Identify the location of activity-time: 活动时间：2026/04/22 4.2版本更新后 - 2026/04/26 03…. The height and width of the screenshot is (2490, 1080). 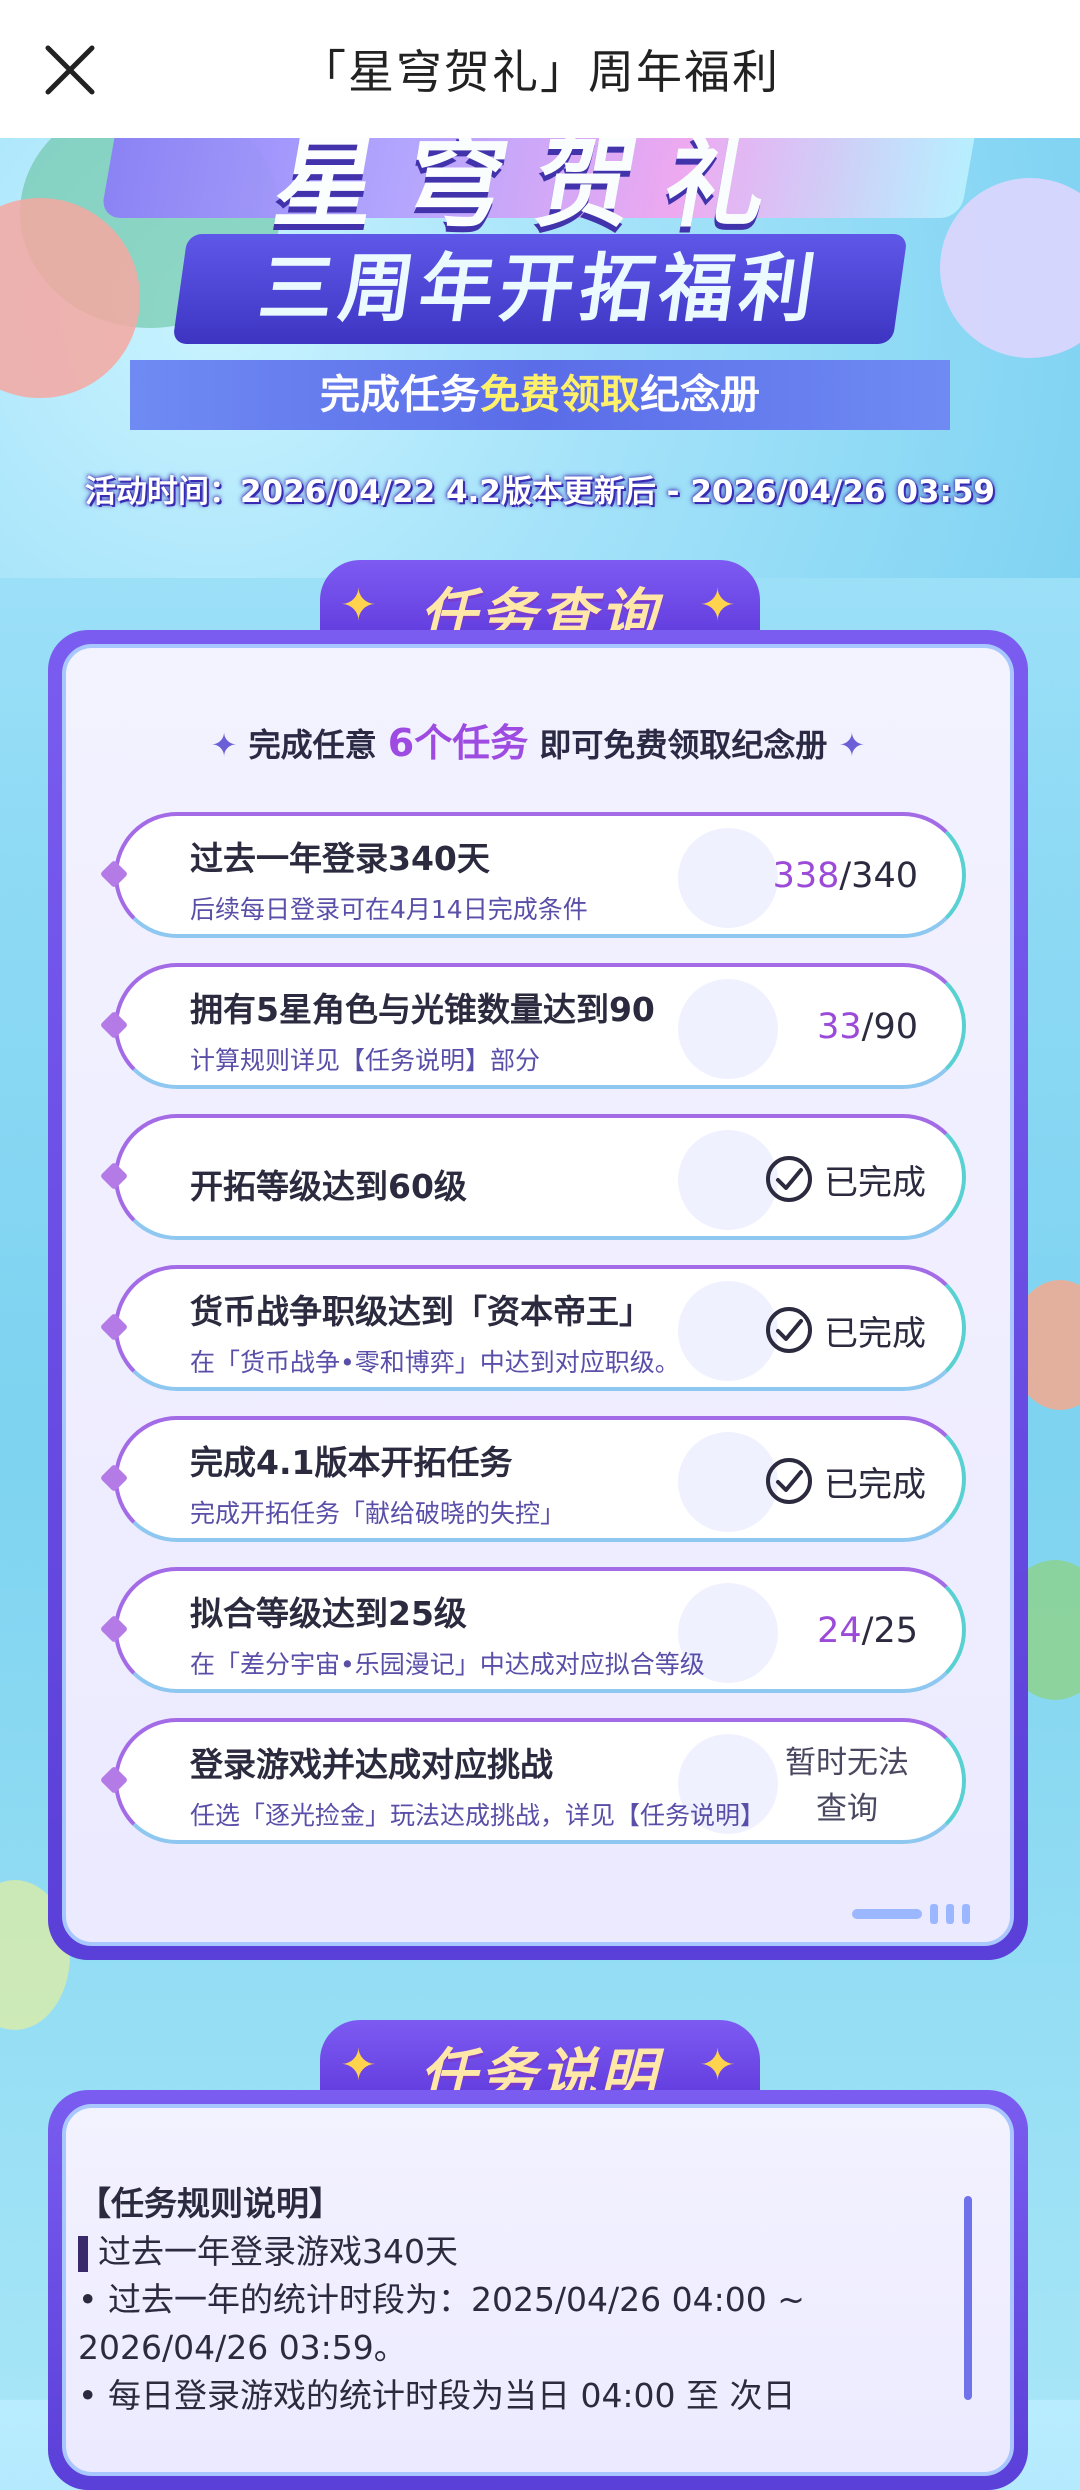
(540, 492).